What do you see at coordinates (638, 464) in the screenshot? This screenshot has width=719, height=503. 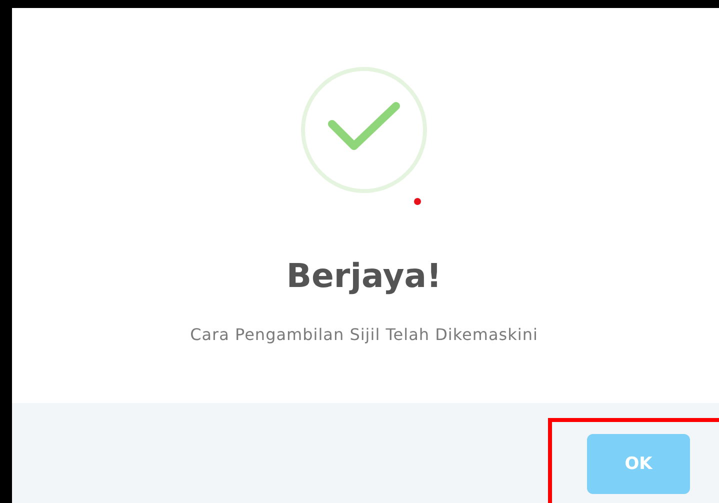 I see `ok-button: OK` at bounding box center [638, 464].